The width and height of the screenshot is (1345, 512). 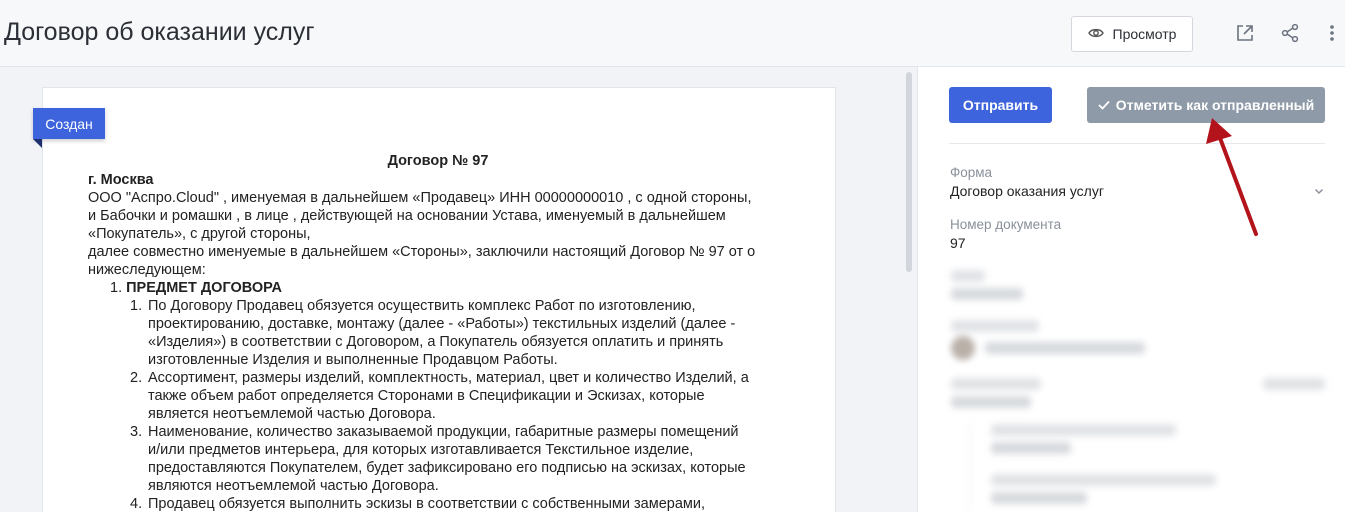 I want to click on eye-icon, so click(x=1095, y=34).